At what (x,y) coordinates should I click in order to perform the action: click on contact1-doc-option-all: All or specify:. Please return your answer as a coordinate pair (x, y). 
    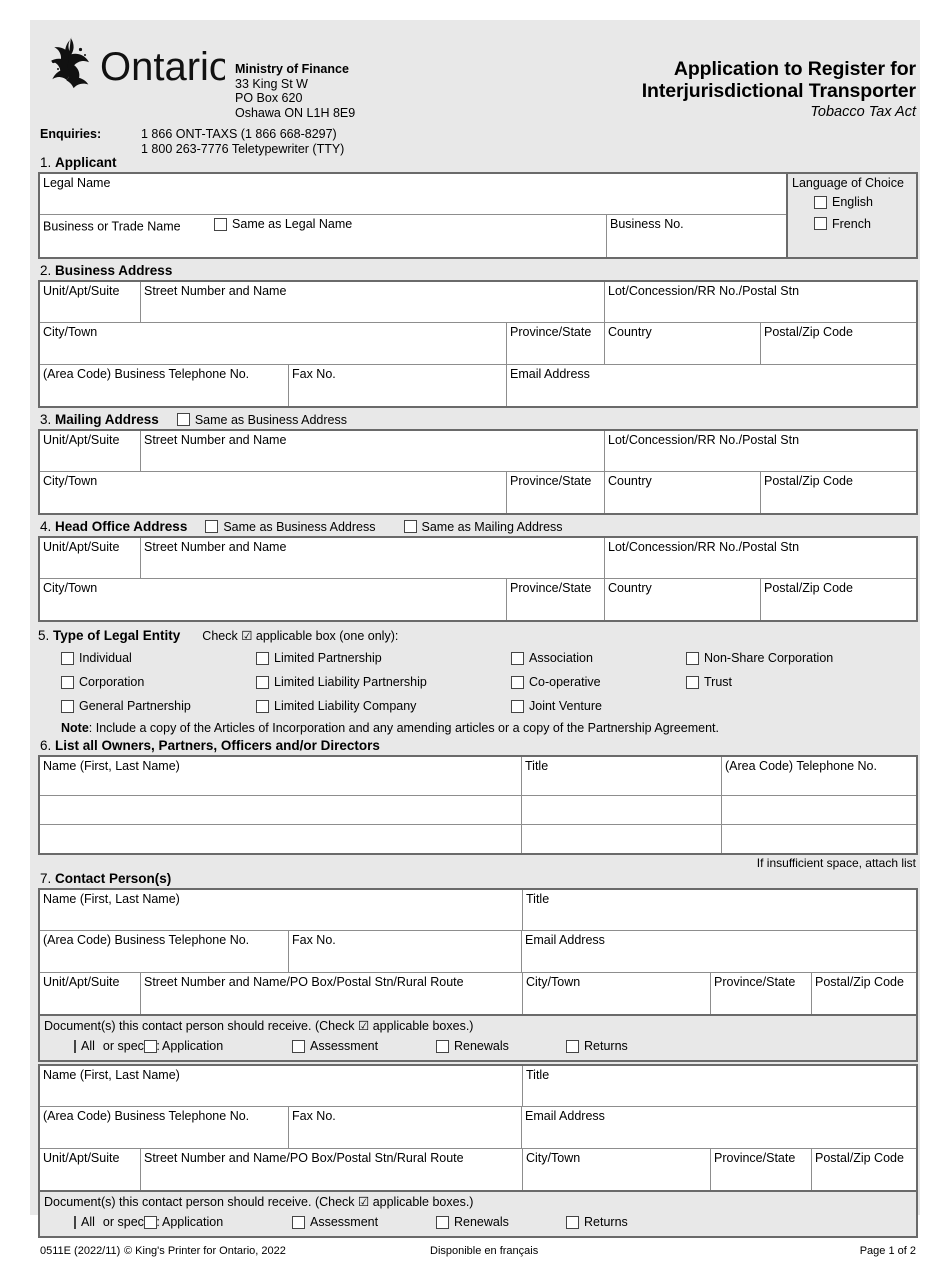
    Looking at the image, I should click on (100, 1046).